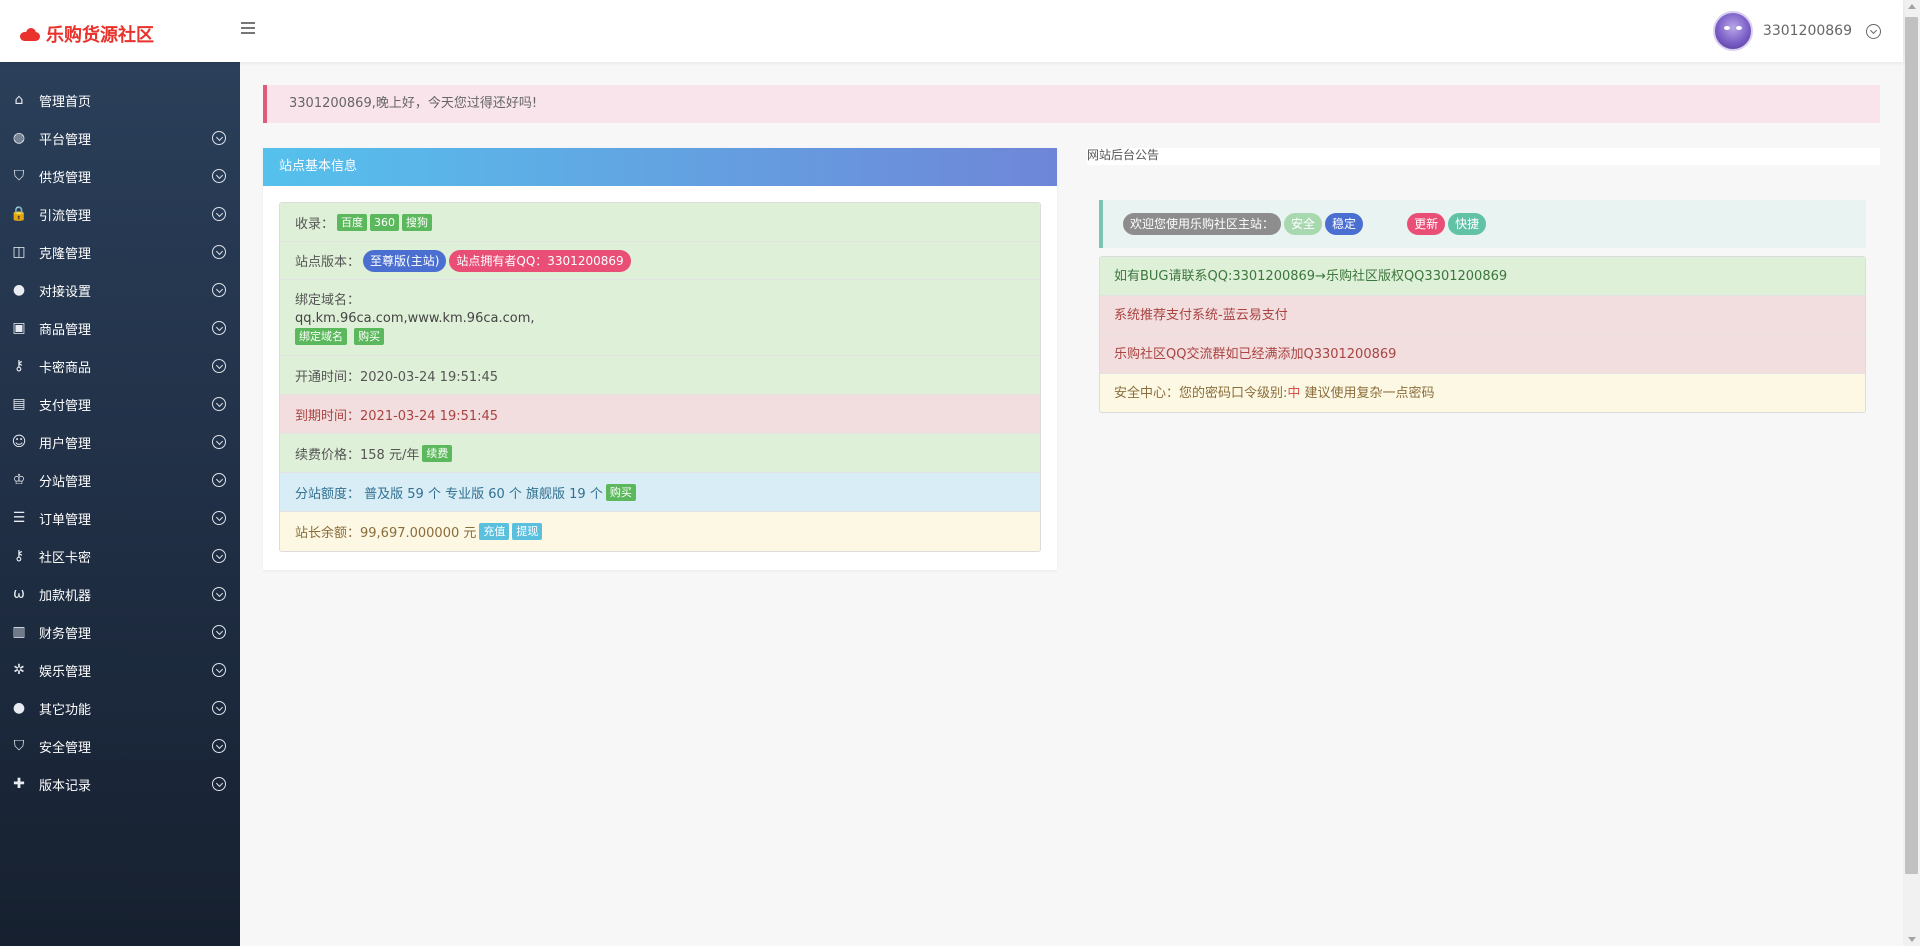 The image size is (1920, 946). I want to click on user-menu: 3301200869, so click(1796, 31).